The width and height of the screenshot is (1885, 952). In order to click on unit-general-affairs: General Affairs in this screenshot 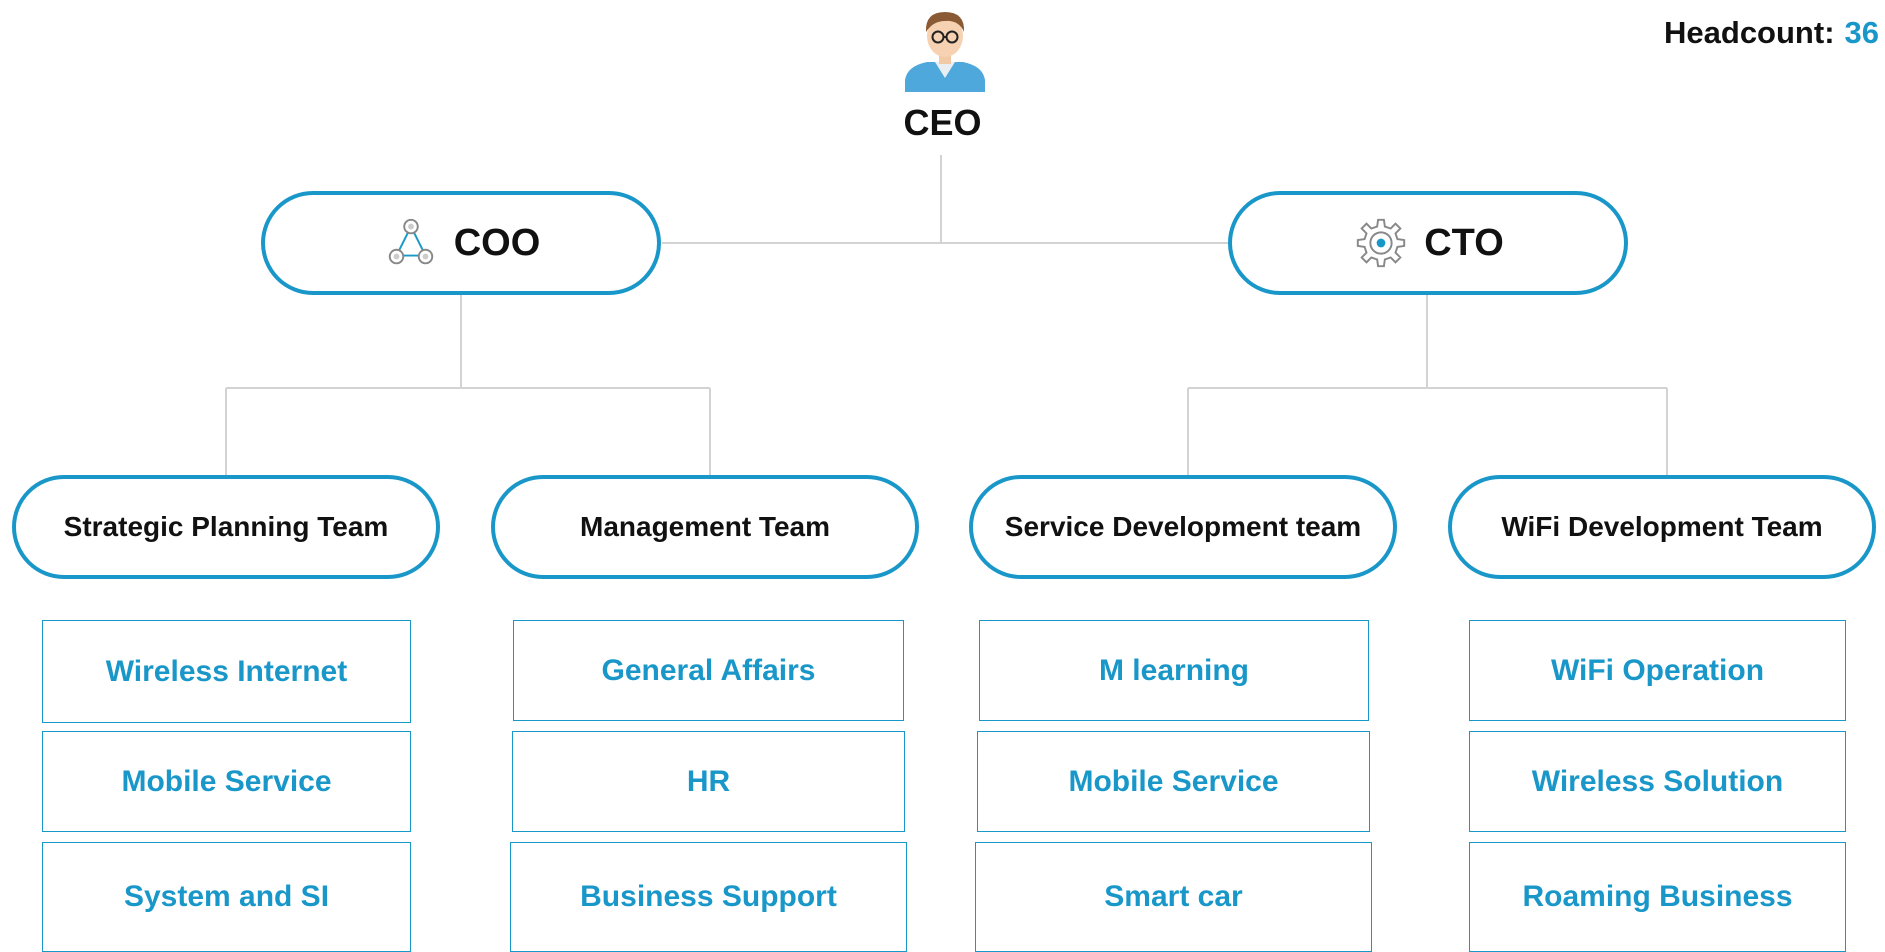, I will do `click(708, 670)`.